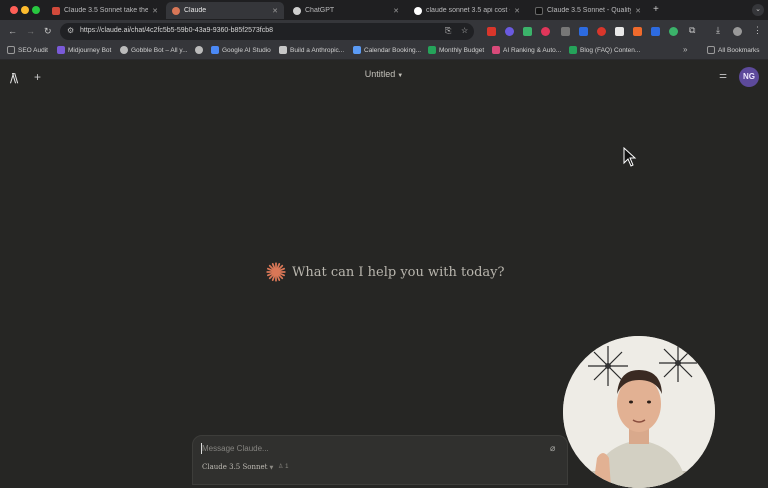 The height and width of the screenshot is (488, 768). I want to click on paperclip-icon: ⌀, so click(552, 448).